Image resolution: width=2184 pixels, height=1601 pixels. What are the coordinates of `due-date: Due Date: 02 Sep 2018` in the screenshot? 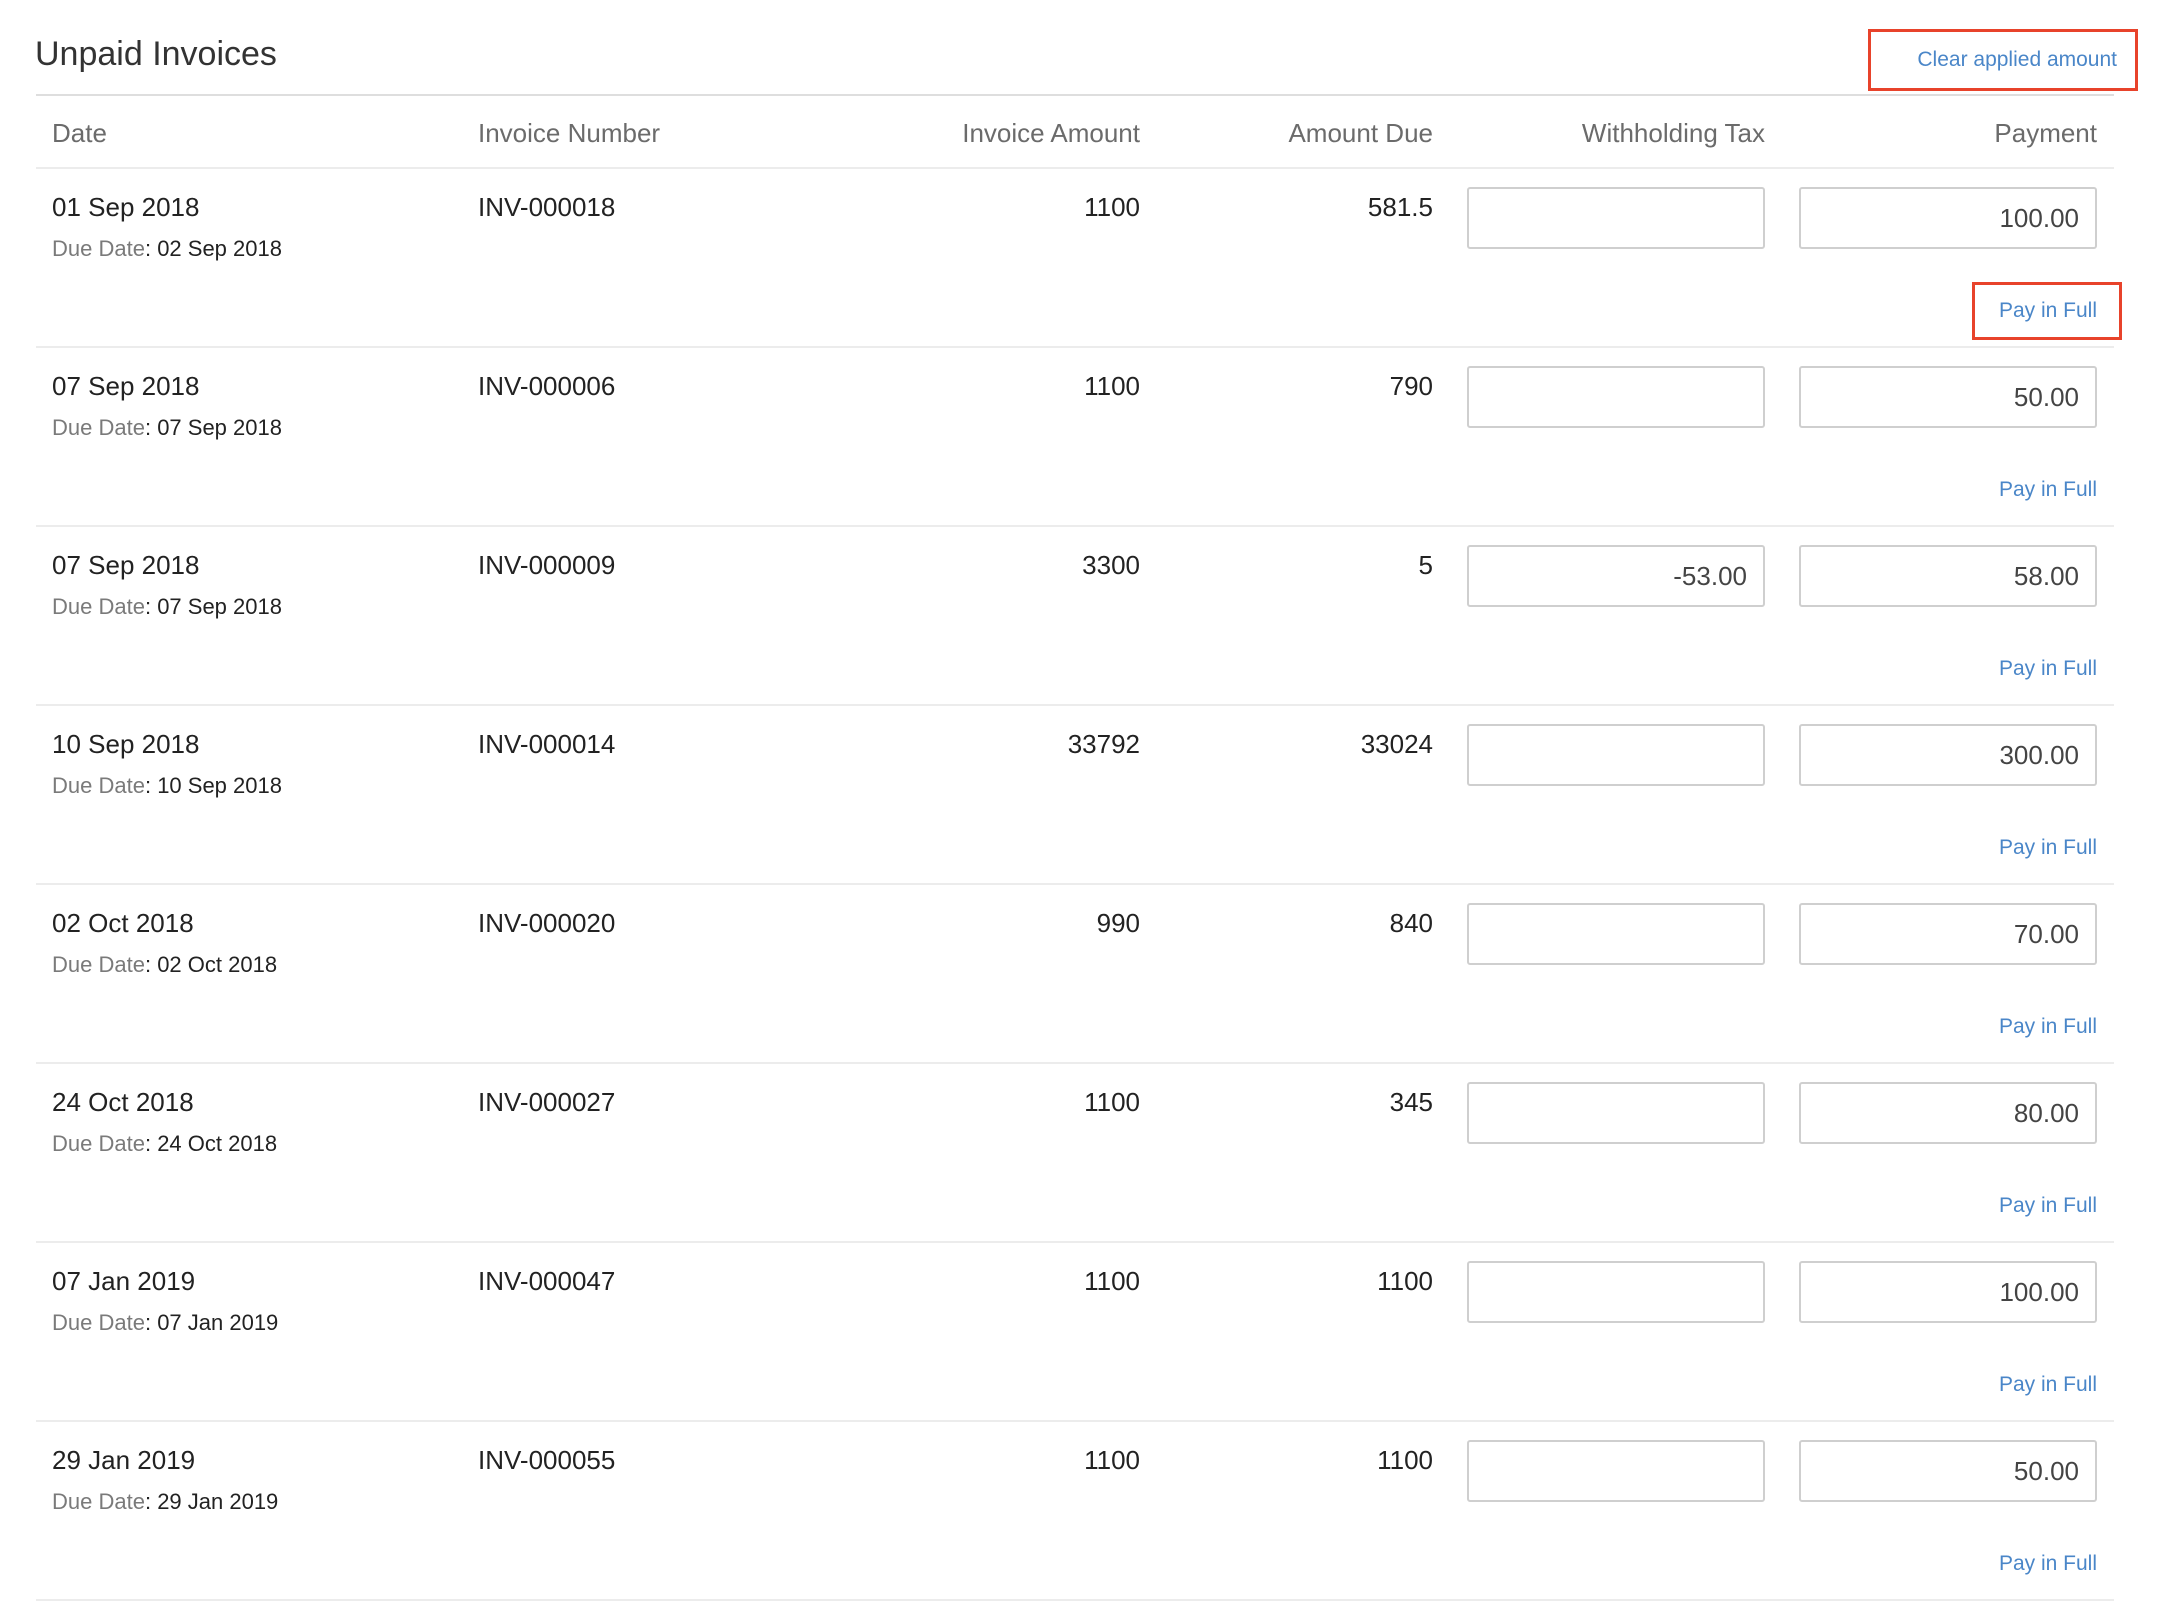 It's located at (167, 248).